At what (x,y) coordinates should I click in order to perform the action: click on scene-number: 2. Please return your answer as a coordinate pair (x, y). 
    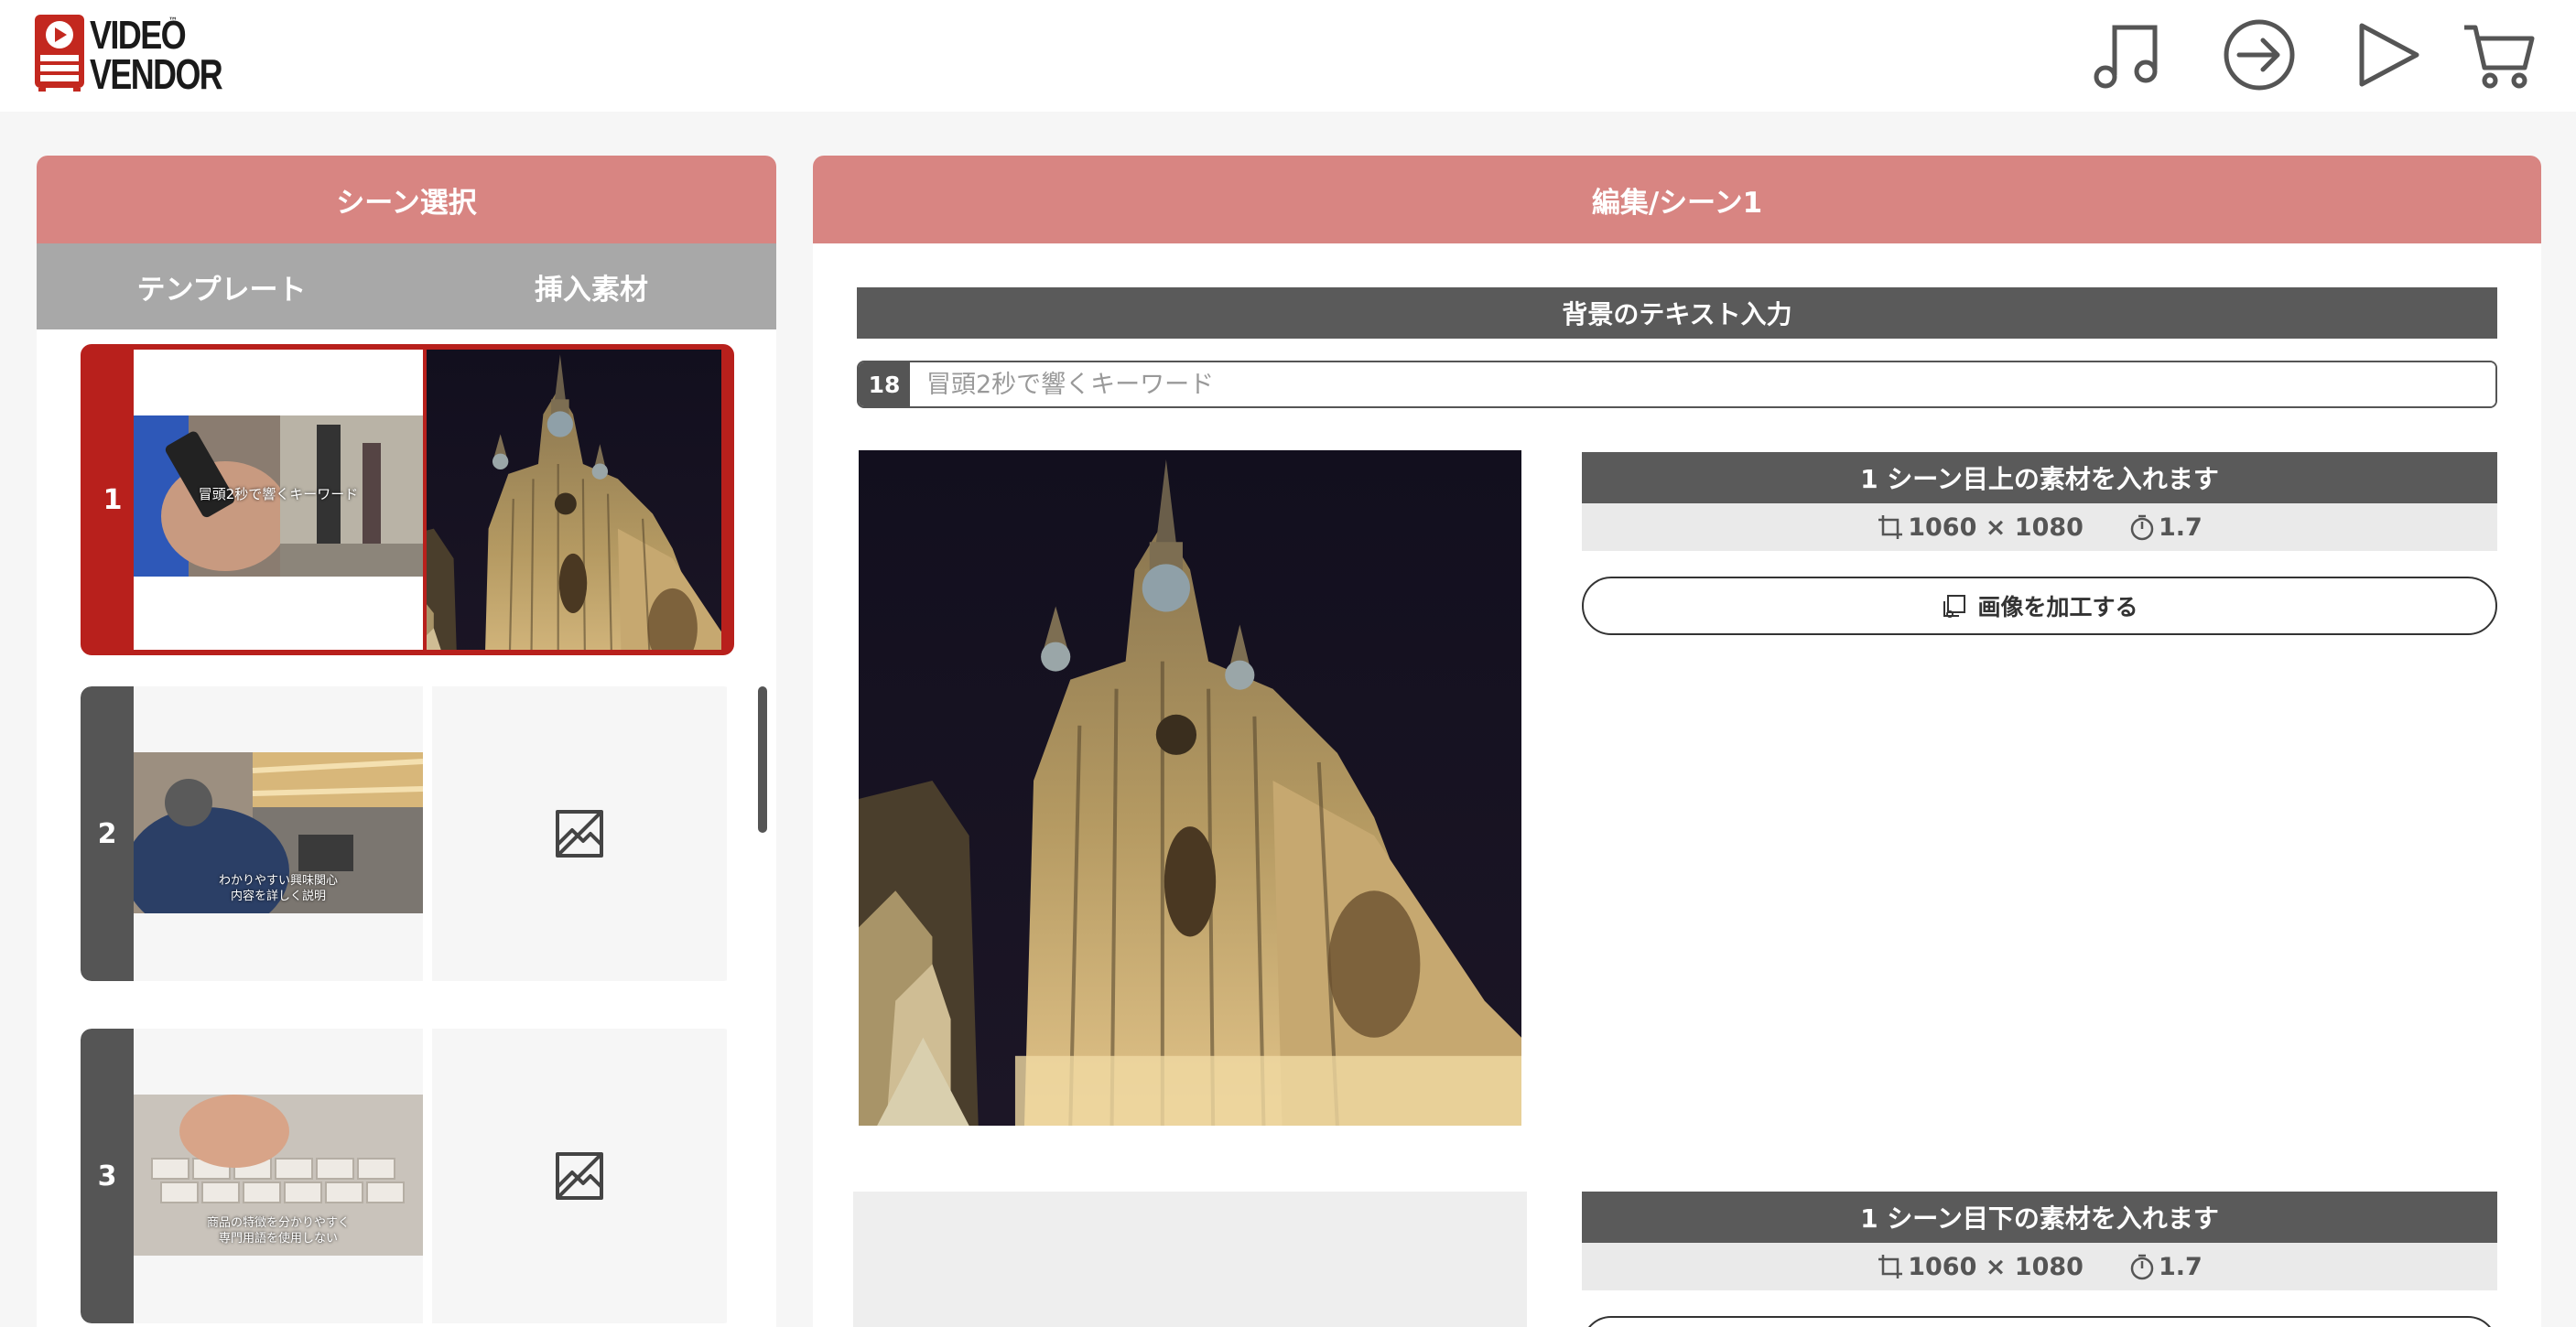
    Looking at the image, I should click on (108, 833).